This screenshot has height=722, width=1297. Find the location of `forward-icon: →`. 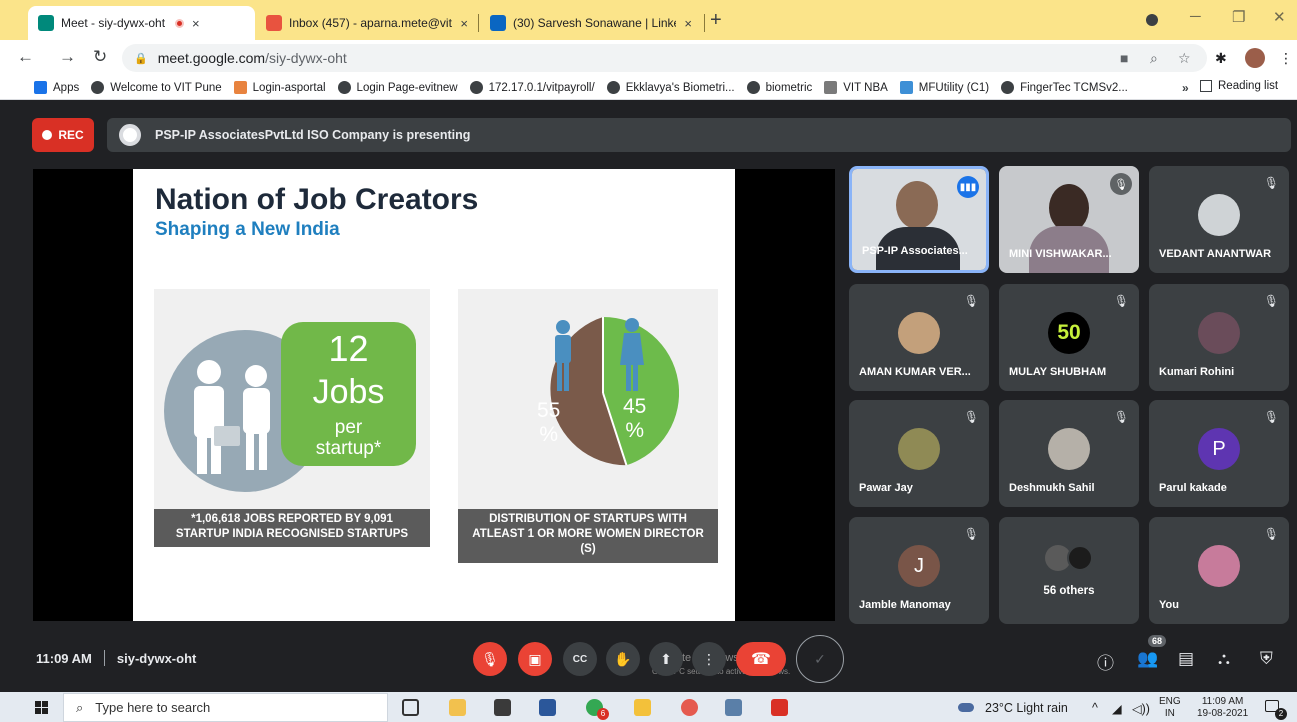

forward-icon: → is located at coordinates (67, 57).